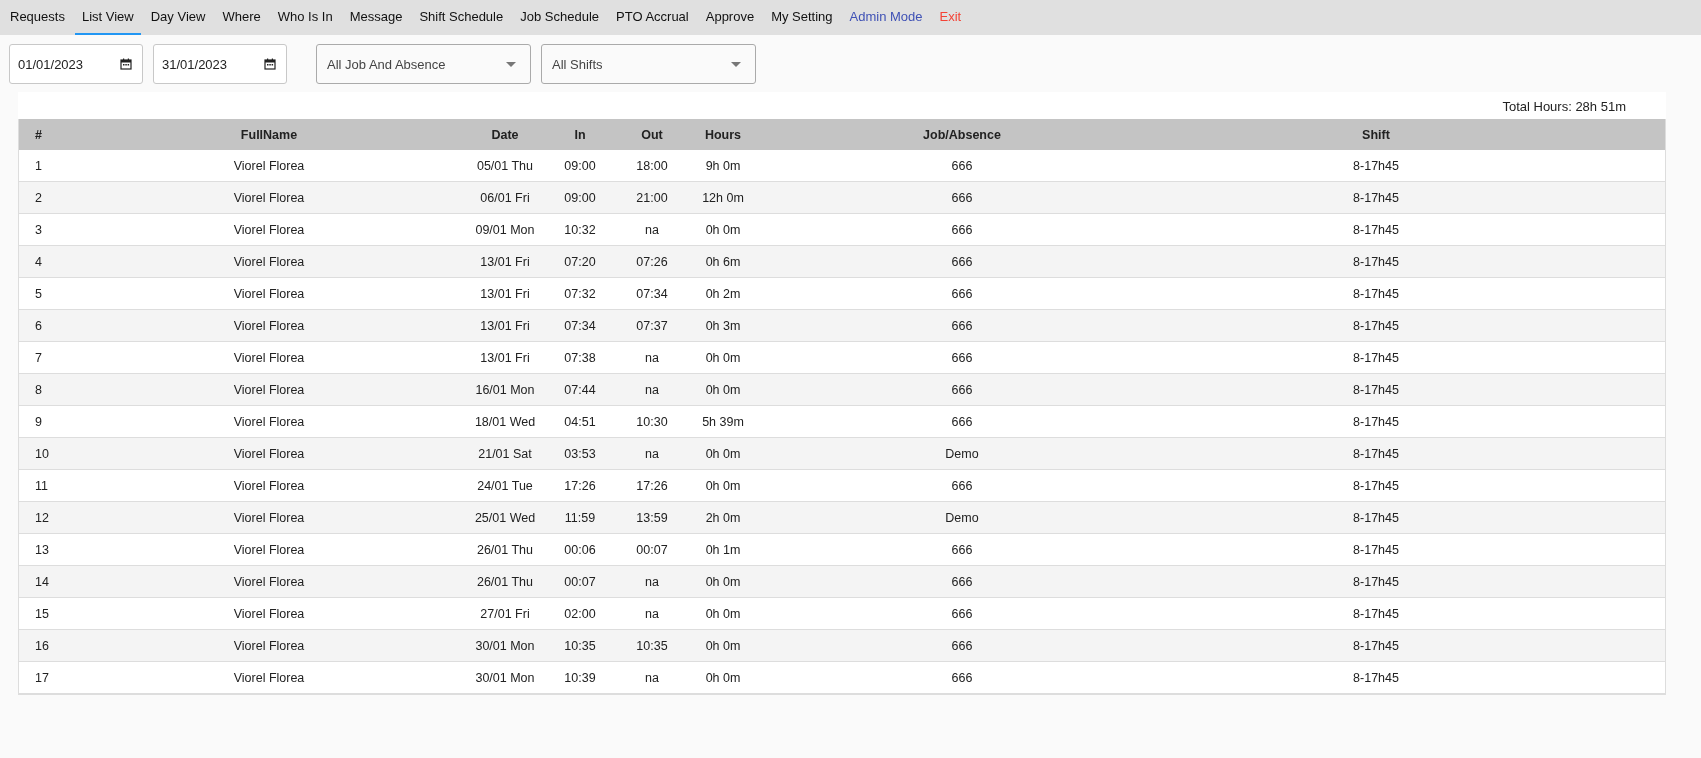 The height and width of the screenshot is (758, 1701). Describe the element at coordinates (652, 262) in the screenshot. I see `table-cell-text: 07:26` at that location.